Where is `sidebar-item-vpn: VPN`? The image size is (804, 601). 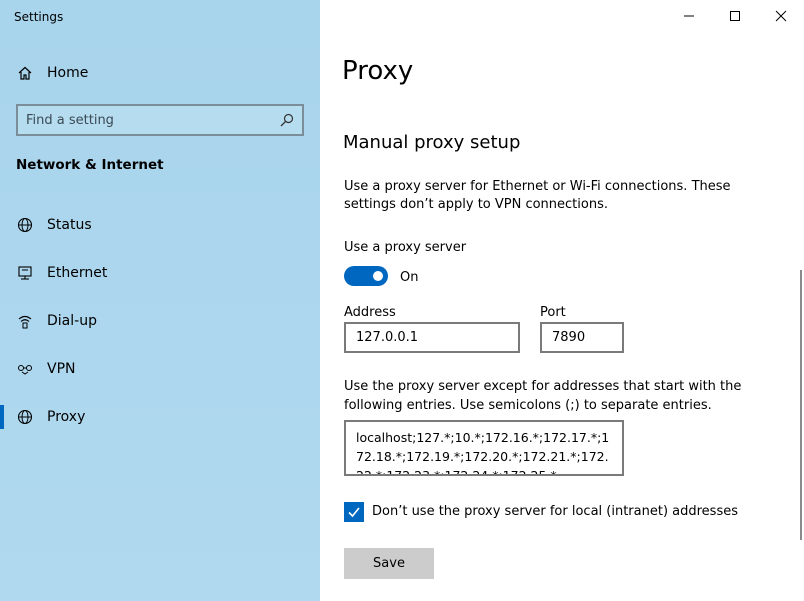 sidebar-item-vpn: VPN is located at coordinates (160, 369).